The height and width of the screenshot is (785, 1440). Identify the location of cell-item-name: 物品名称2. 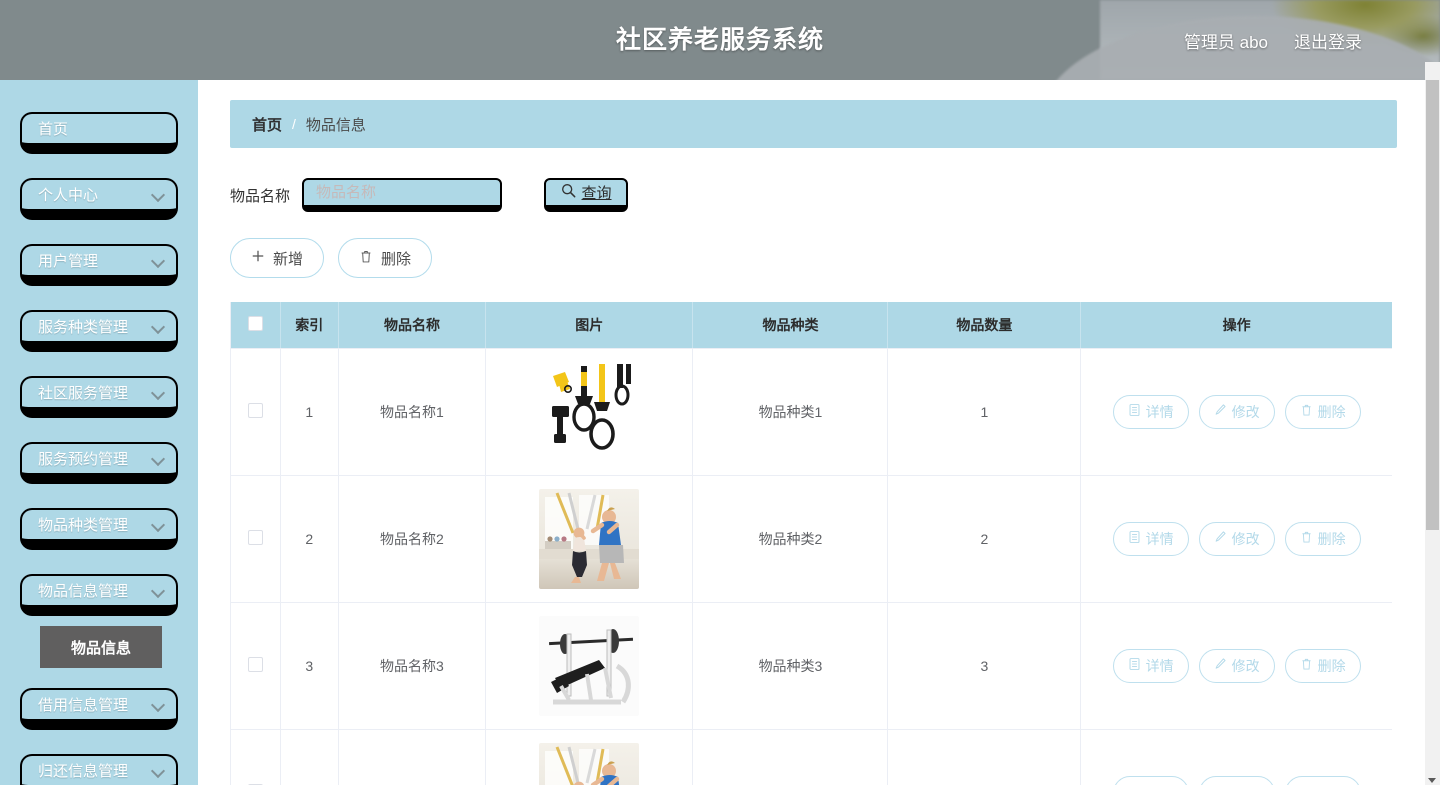
(412, 539).